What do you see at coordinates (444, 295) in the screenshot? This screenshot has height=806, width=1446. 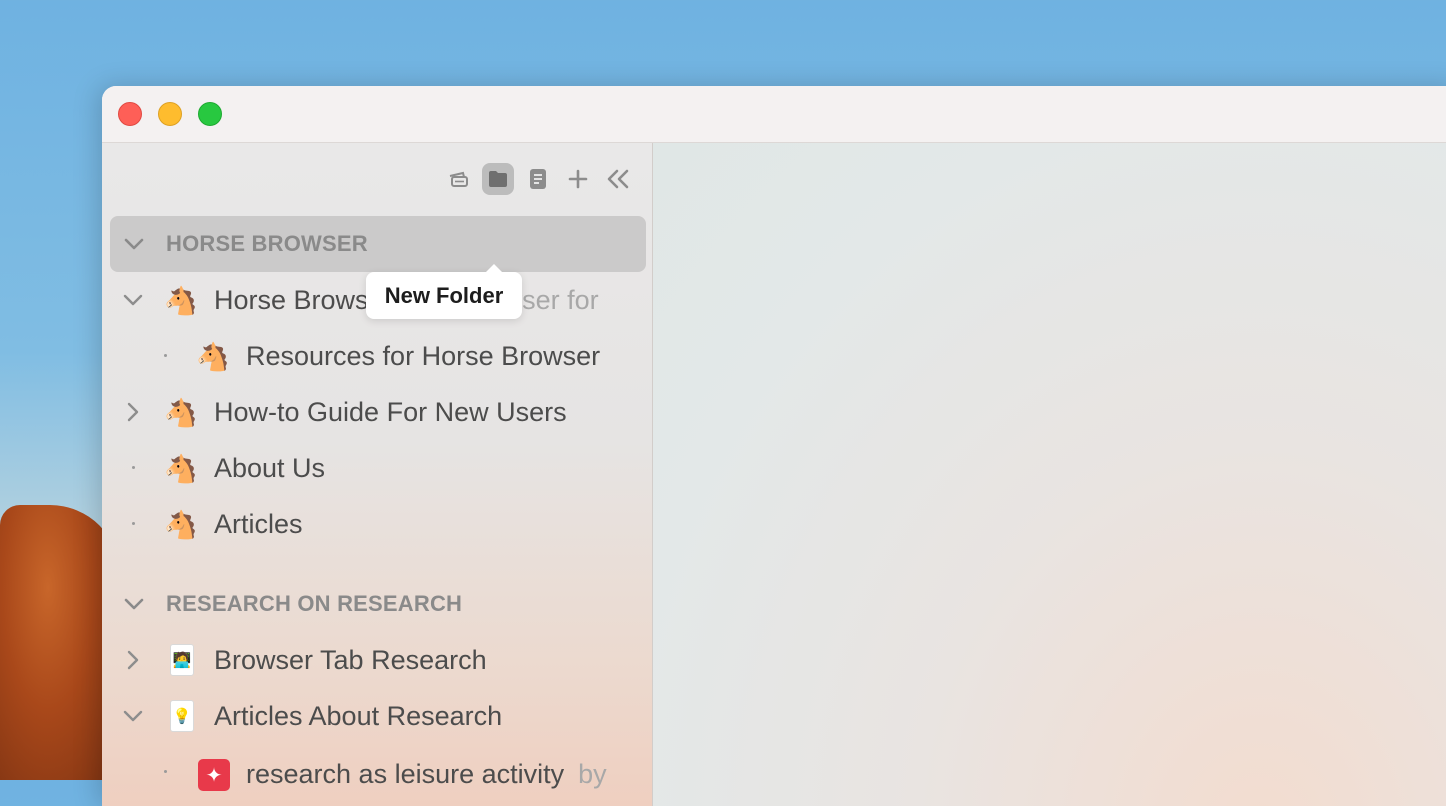 I see `tooltip-text: New Folder` at bounding box center [444, 295].